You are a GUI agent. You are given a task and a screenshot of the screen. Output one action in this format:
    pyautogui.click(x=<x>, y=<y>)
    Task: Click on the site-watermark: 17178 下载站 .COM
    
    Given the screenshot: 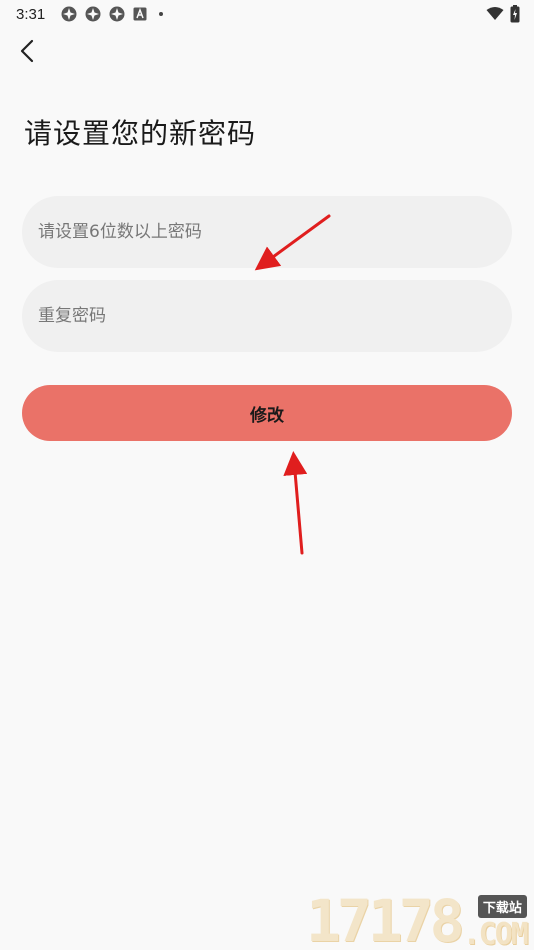 What is the action you would take?
    pyautogui.click(x=419, y=919)
    